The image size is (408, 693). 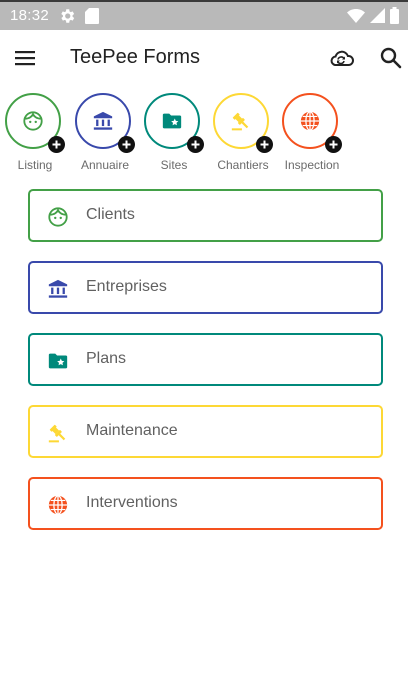 What do you see at coordinates (391, 58) in the screenshot?
I see `search-icon` at bounding box center [391, 58].